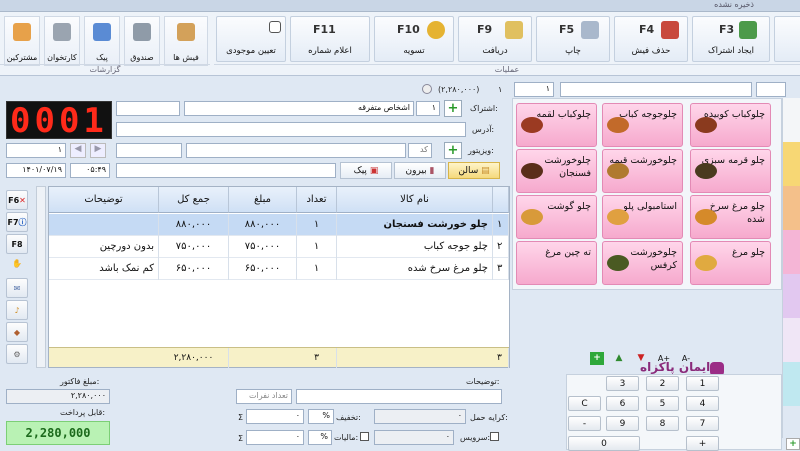 This screenshot has width=800, height=451. Describe the element at coordinates (149, 150) in the screenshot. I see `visitor-extra-input` at that location.